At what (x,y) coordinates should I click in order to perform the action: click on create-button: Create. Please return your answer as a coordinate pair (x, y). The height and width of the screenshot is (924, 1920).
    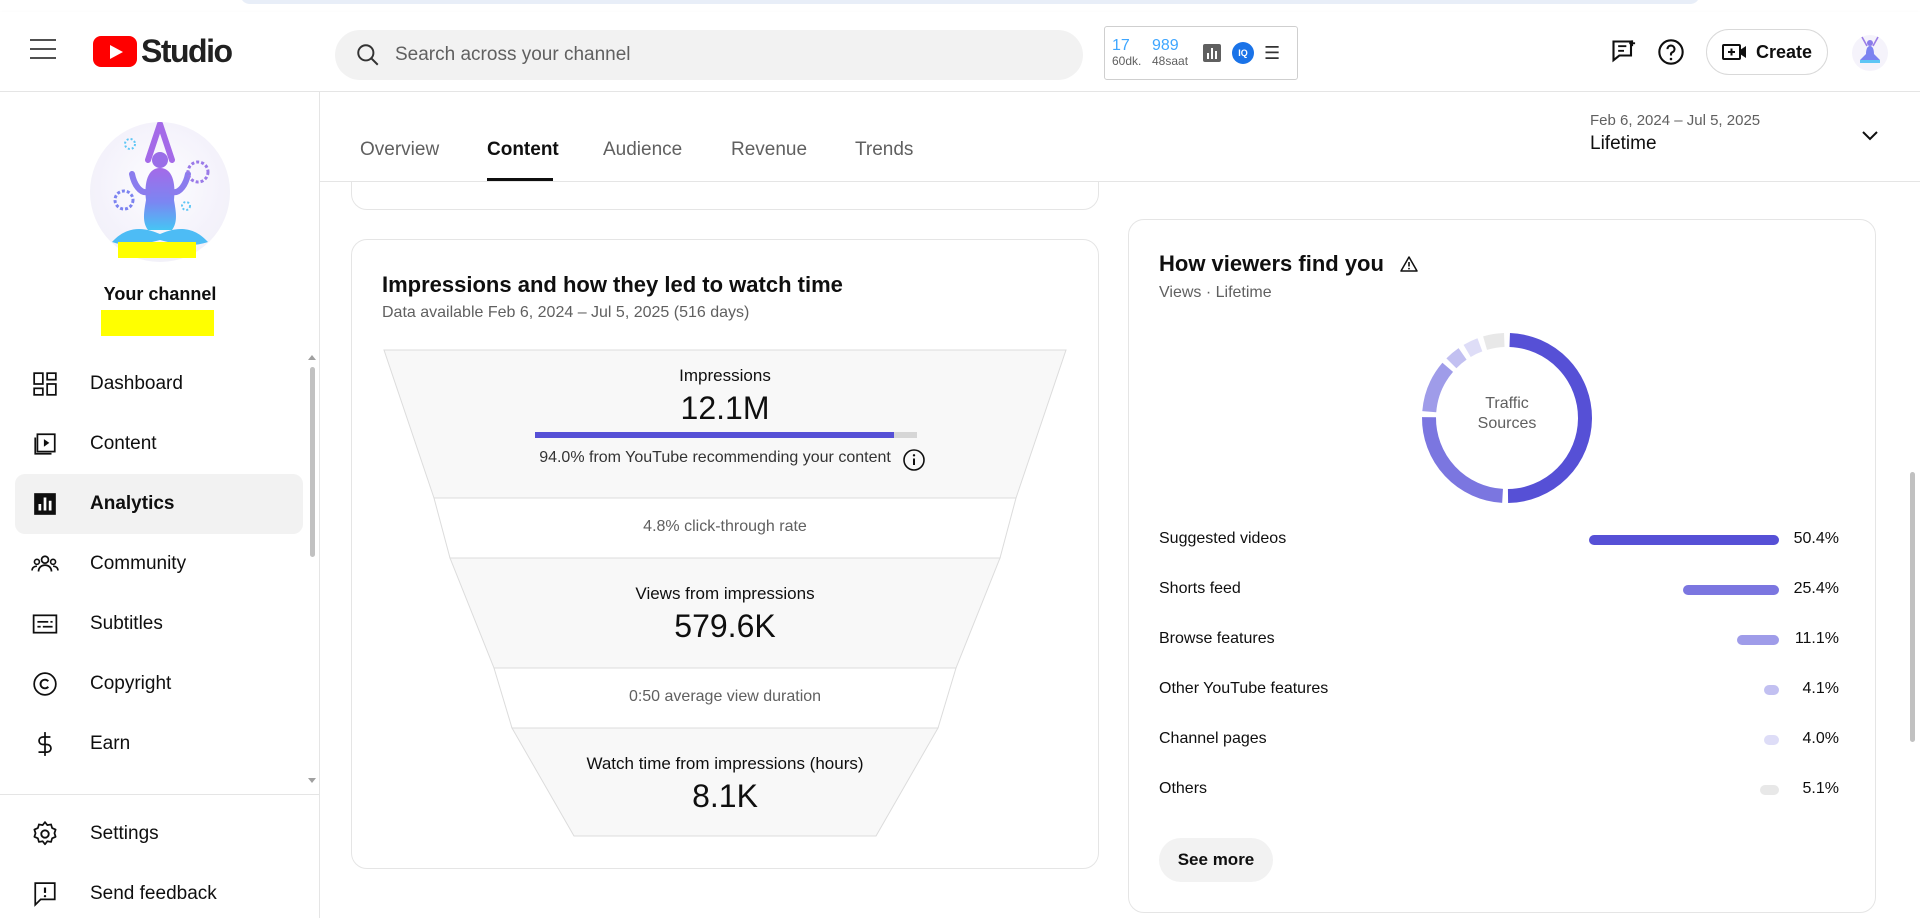
    Looking at the image, I should click on (1767, 52).